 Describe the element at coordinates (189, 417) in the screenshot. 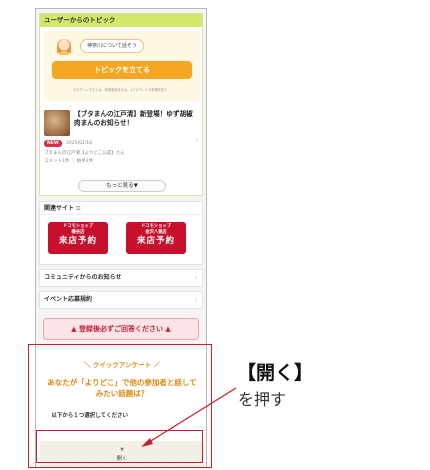

I see `annotation-arrow` at that location.